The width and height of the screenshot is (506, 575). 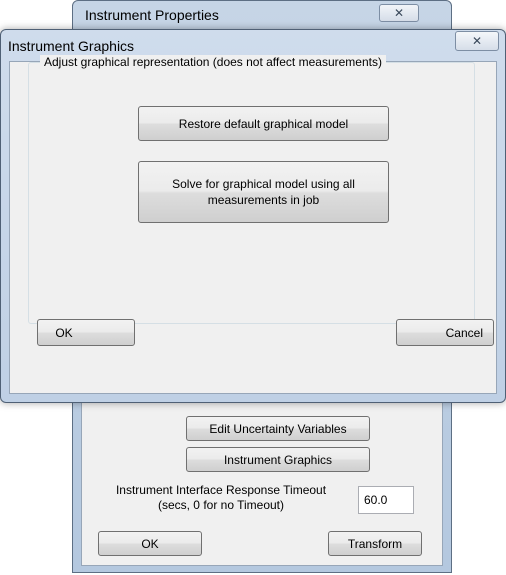 I want to click on ok-label: OK, so click(x=64, y=332).